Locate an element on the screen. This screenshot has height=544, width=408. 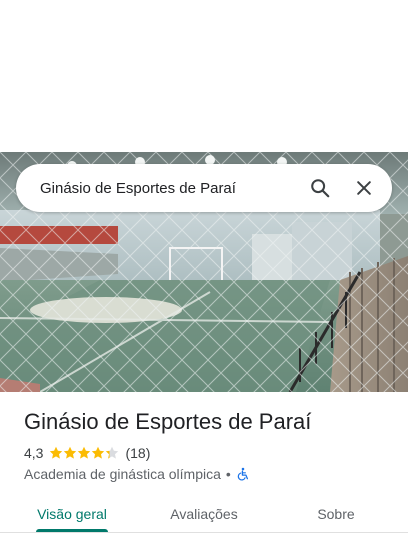
tab-about: Sobre is located at coordinates (336, 514).